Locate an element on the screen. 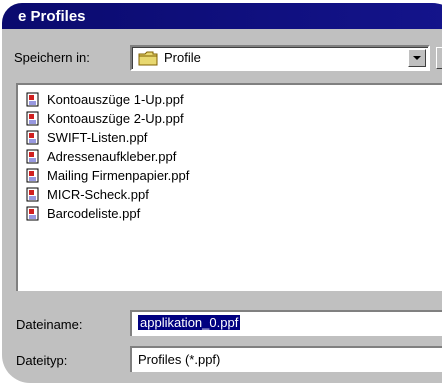 This screenshot has width=442, height=383. file-item: Adressenaufkleber.ppf is located at coordinates (101, 156).